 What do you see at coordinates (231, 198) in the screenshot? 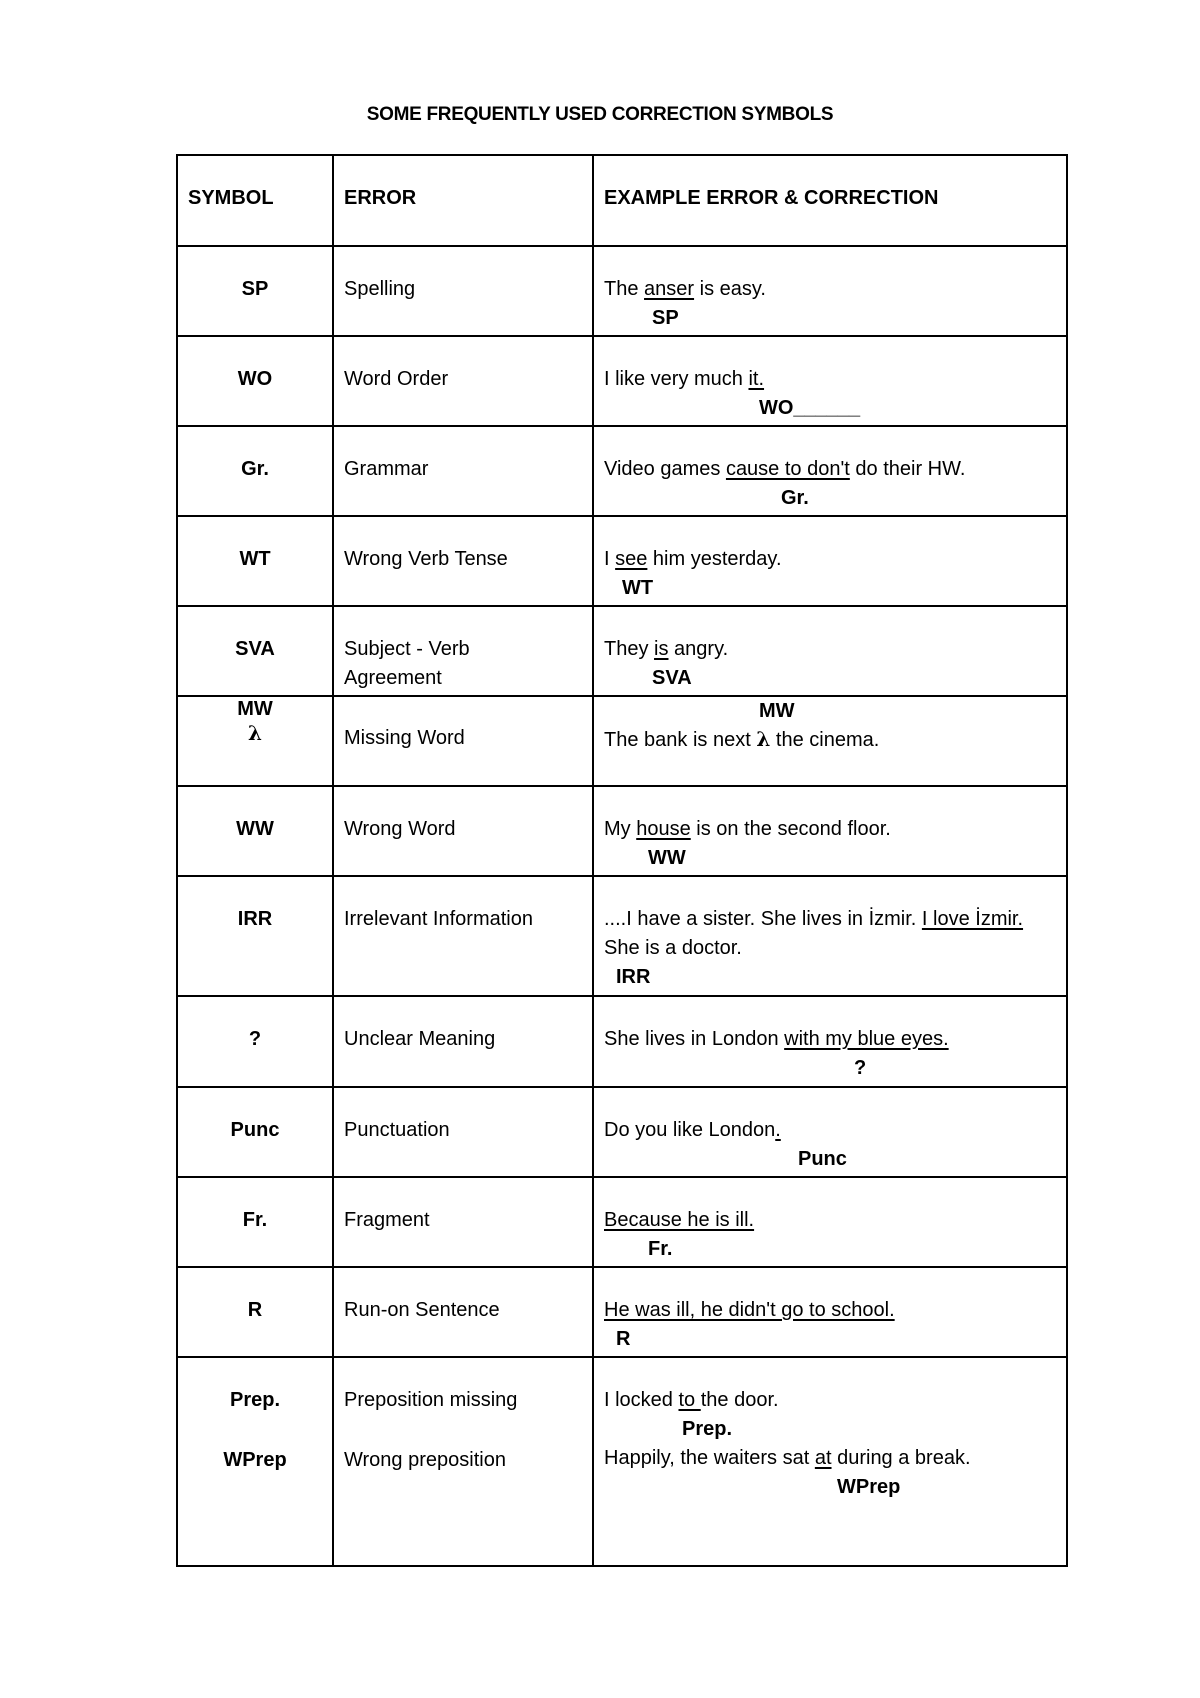
I see `header-symbol-label: SYMBOL` at bounding box center [231, 198].